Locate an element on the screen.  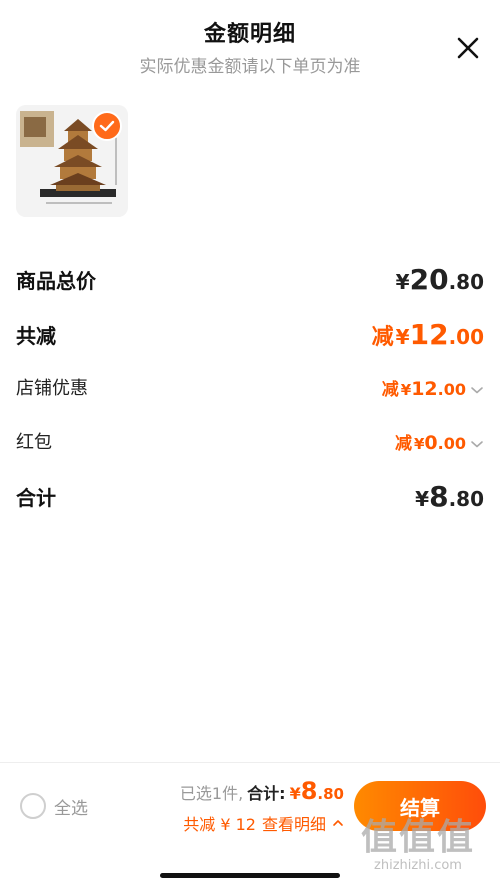
view-details-toggle: 共减 ¥ 12 查看明细 is located at coordinates (262, 823).